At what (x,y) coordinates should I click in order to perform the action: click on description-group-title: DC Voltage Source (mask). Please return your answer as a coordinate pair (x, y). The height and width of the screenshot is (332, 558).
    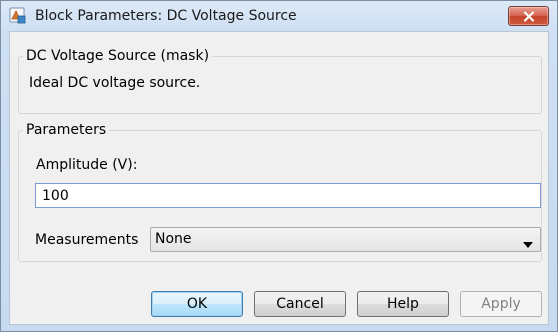
    Looking at the image, I should click on (118, 56).